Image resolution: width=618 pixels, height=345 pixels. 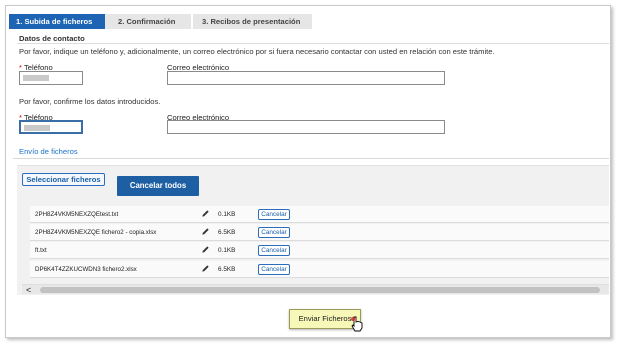 What do you see at coordinates (63, 179) in the screenshot?
I see `select-files-button: Seleccionar ficheros` at bounding box center [63, 179].